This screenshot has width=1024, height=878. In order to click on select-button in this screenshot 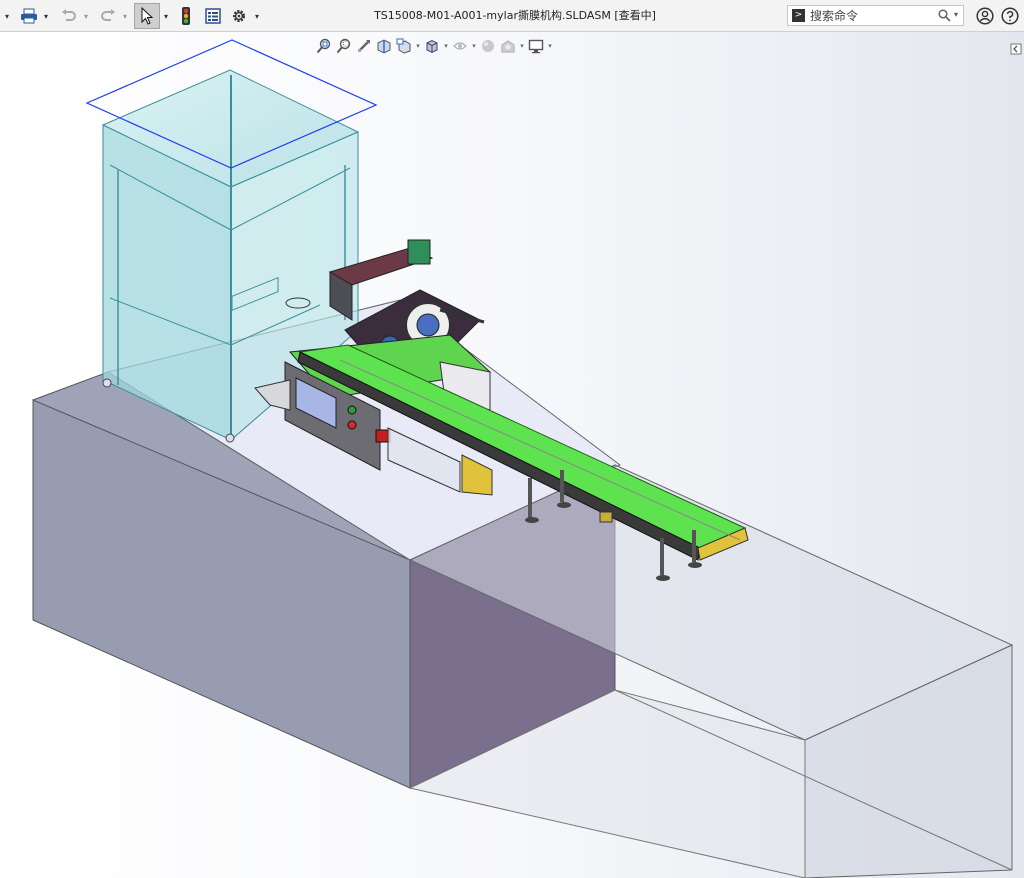, I will do `click(147, 16)`.